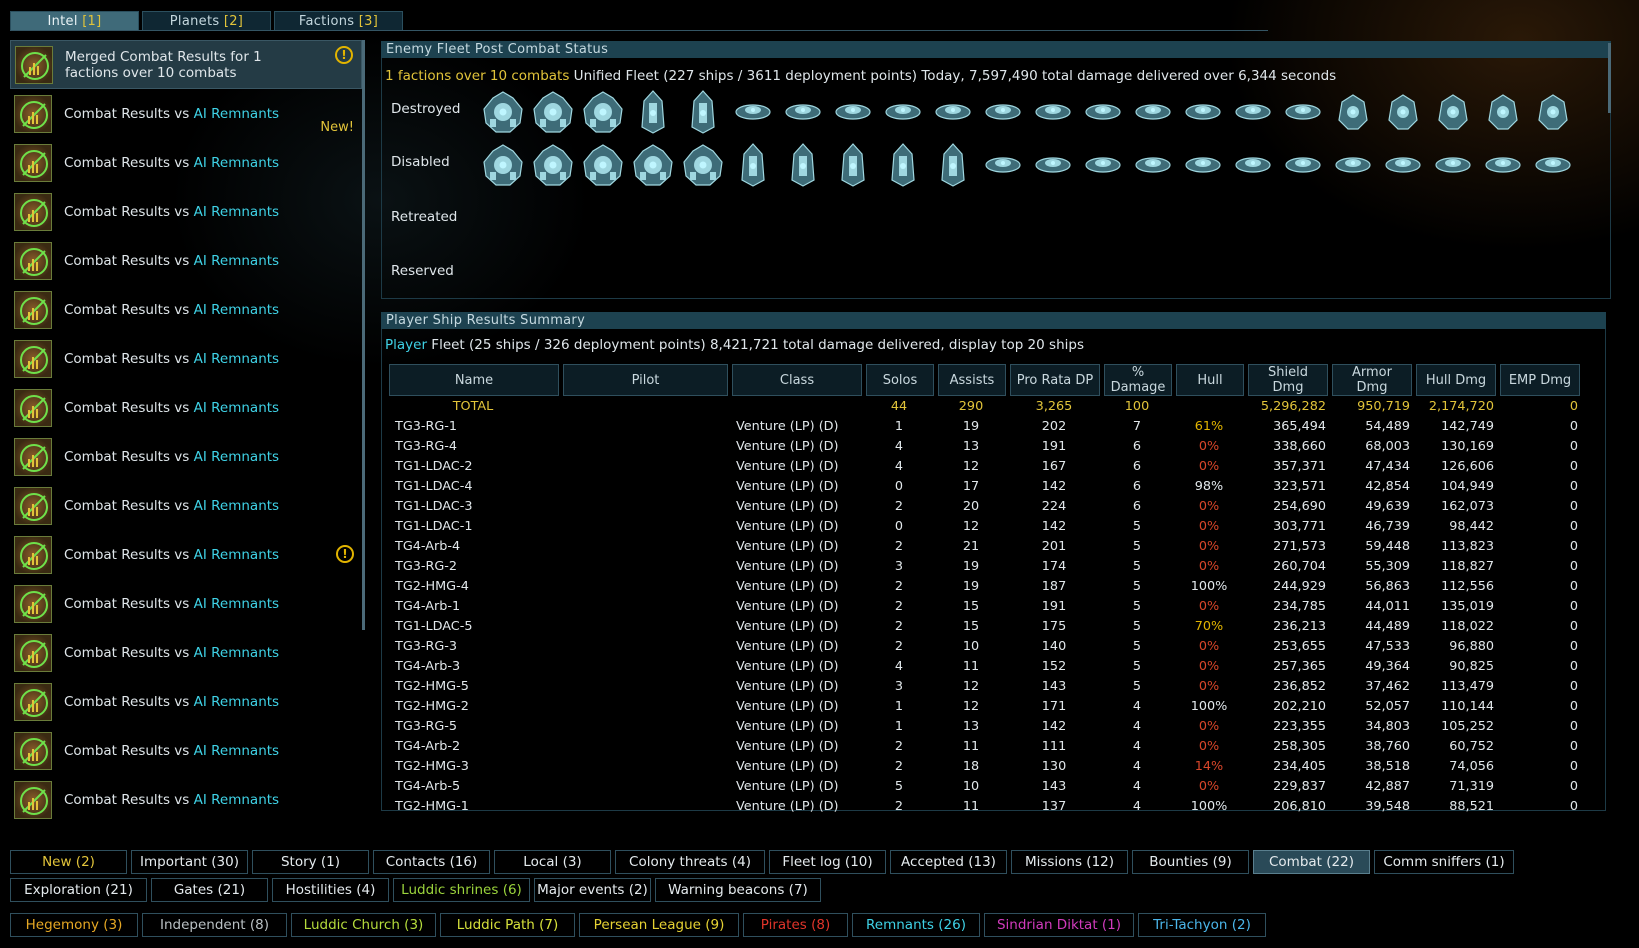 This screenshot has width=1639, height=948. Describe the element at coordinates (592, 890) in the screenshot. I see `filter-button: Major events (2)` at that location.